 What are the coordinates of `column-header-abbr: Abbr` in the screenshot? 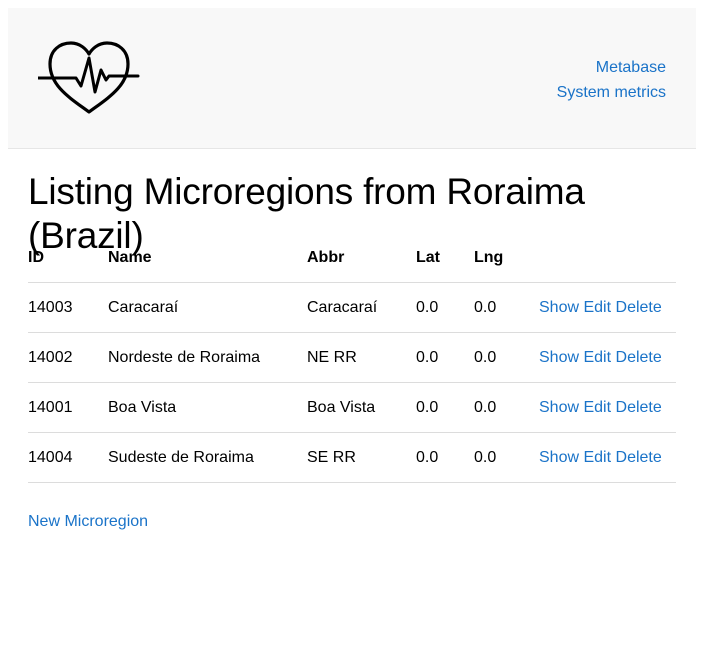 It's located at (361, 258).